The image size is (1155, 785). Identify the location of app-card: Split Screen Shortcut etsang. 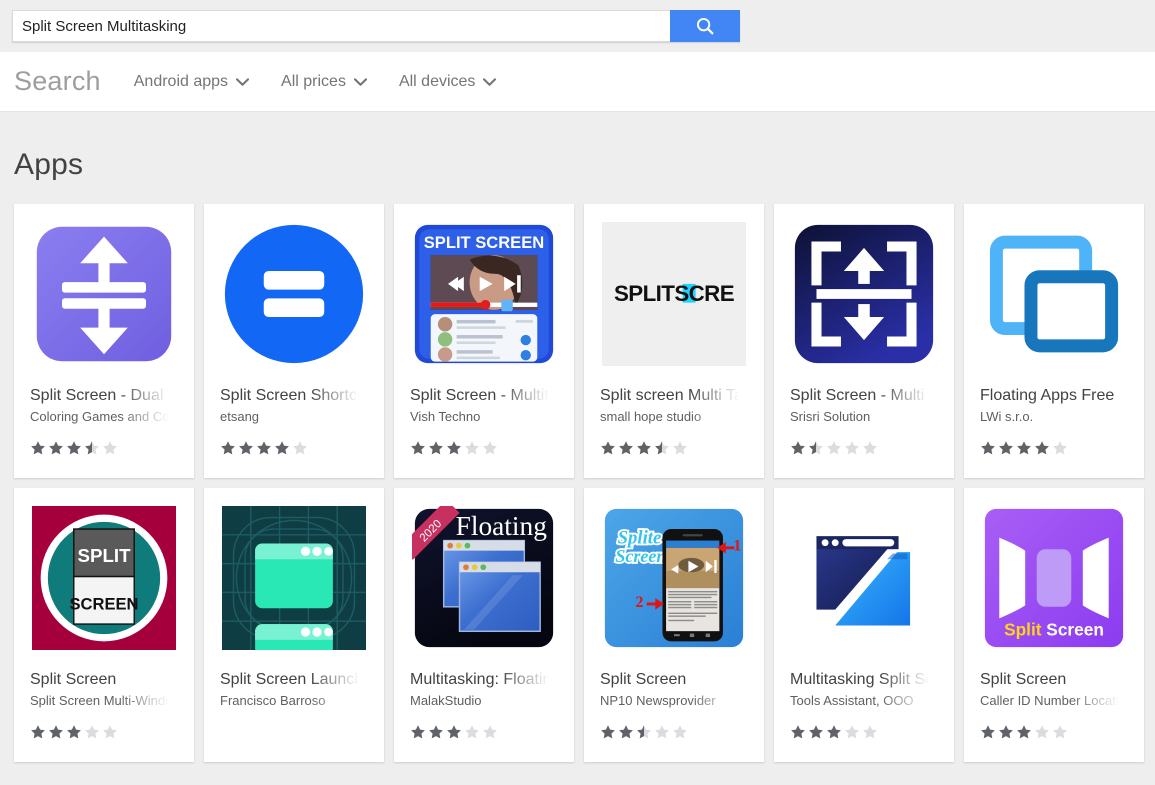
(294, 341).